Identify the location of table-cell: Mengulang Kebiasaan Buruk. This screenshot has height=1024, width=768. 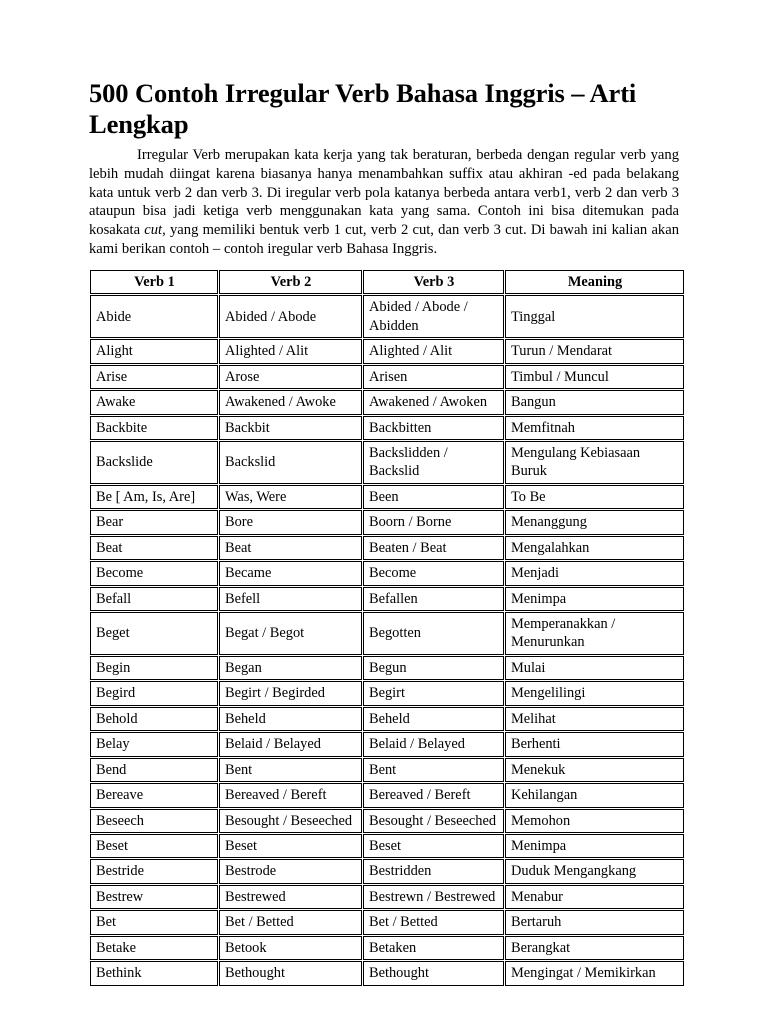
(594, 462).